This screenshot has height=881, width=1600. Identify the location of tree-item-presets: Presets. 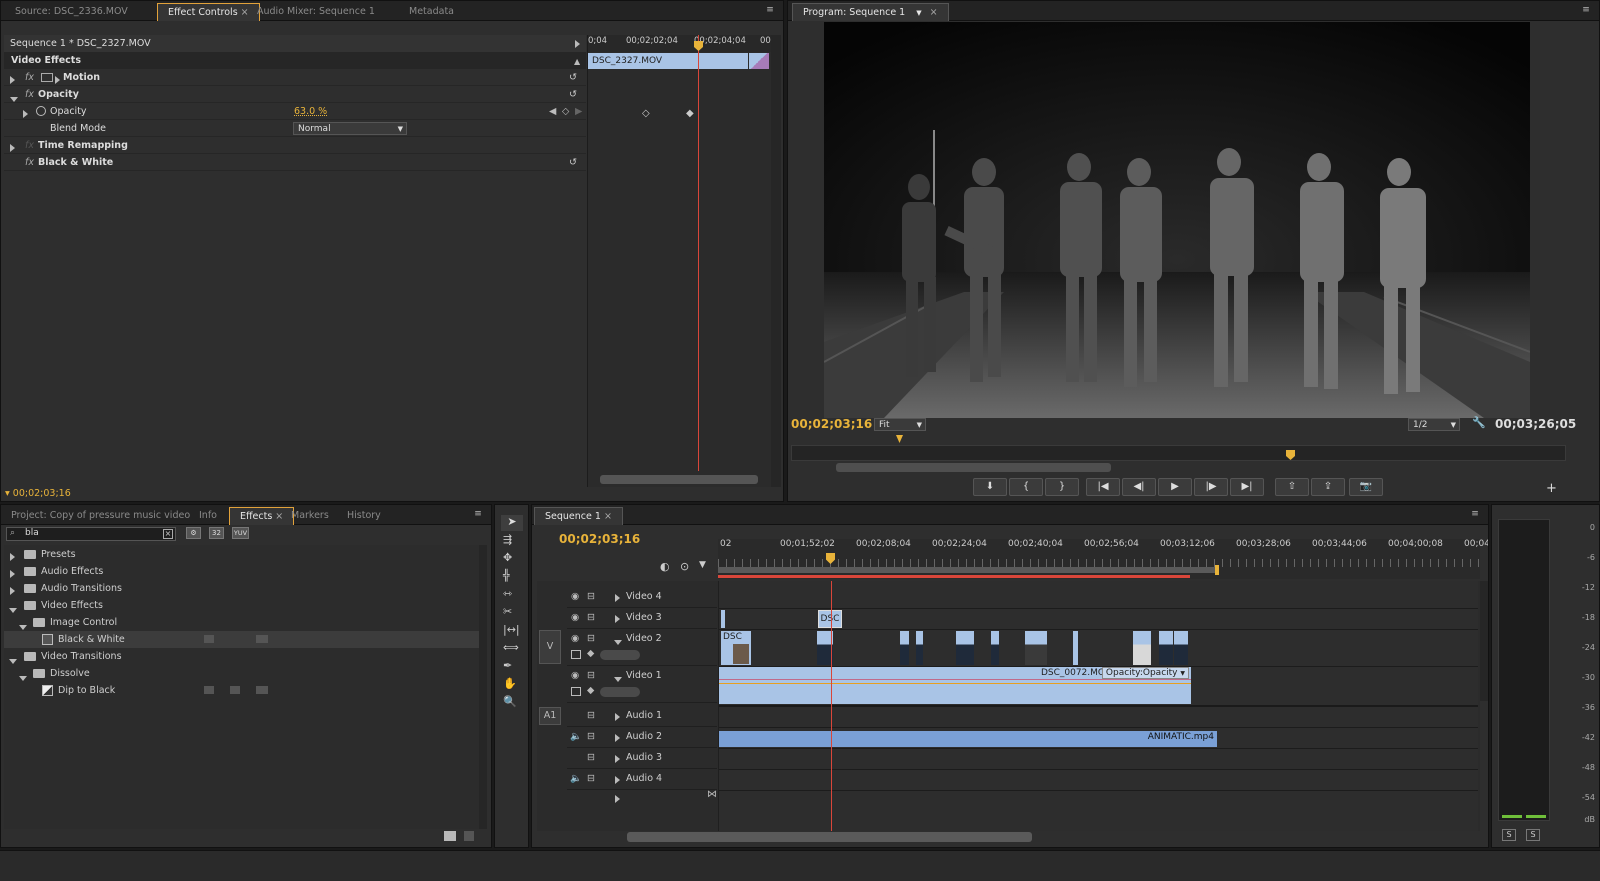
(242, 554).